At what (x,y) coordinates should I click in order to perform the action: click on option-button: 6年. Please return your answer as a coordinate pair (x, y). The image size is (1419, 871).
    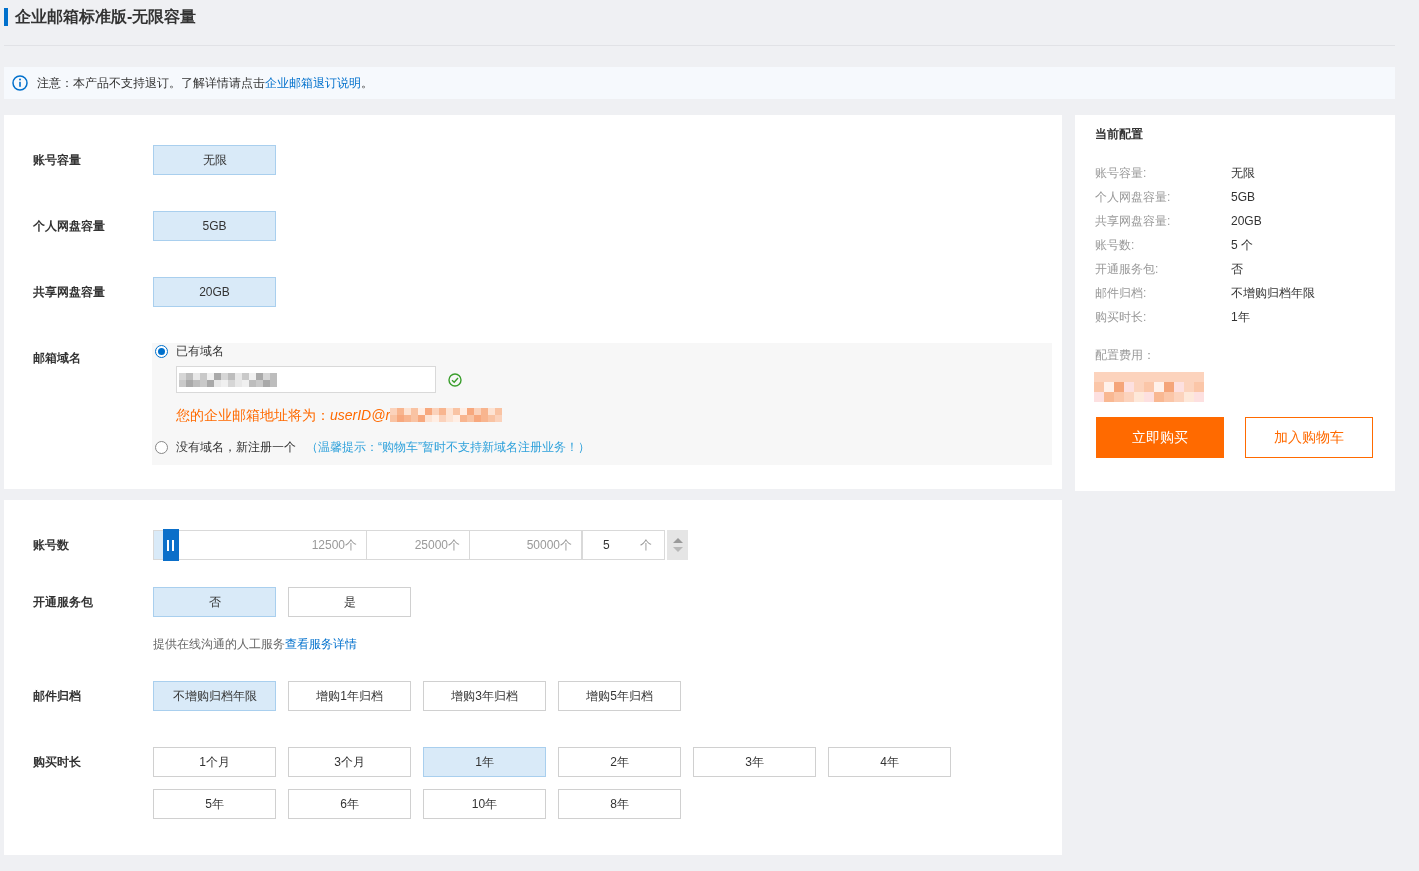
    Looking at the image, I should click on (349, 804).